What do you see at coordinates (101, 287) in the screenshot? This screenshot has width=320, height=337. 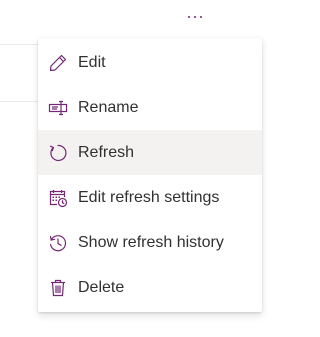 I see `menu-item-label: Delete` at bounding box center [101, 287].